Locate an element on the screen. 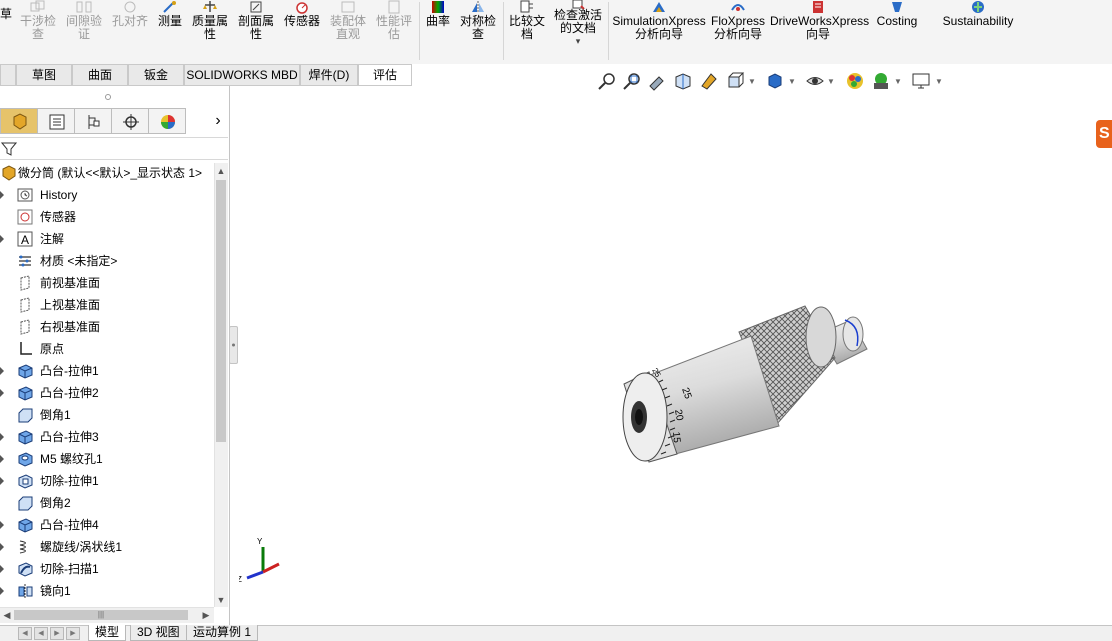 This screenshot has width=1112, height=641. simulationxpress-button: SimulationXpress 分析向导 is located at coordinates (659, 20).